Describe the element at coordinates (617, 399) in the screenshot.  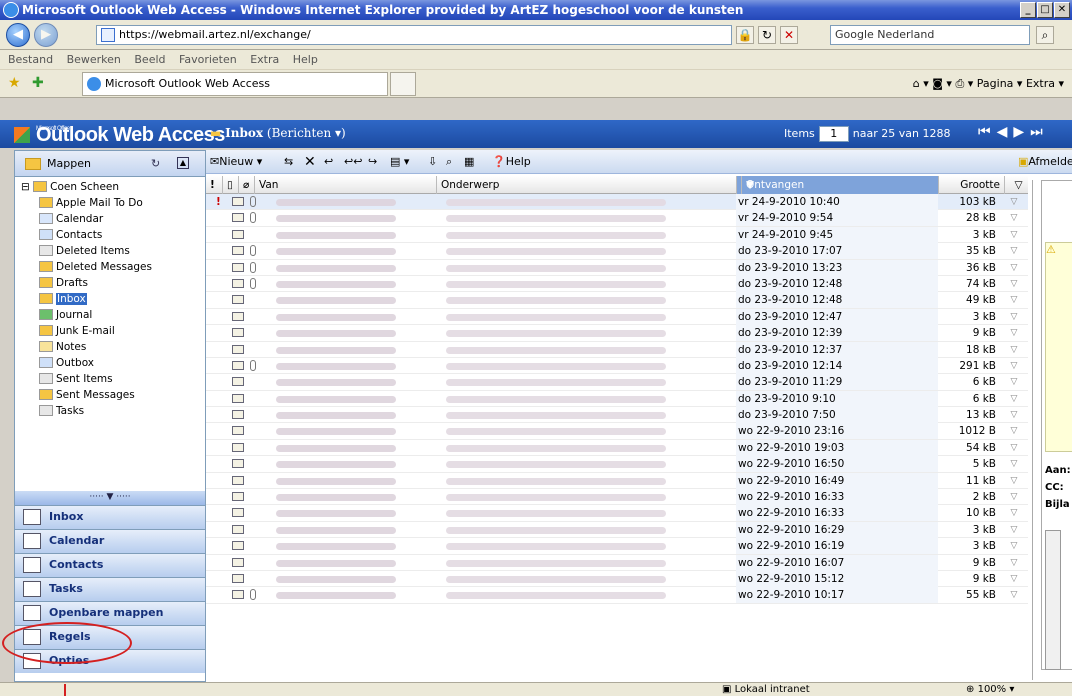
I see `table-row: do 23-9-2010 9:10 6 kB ▽` at that location.